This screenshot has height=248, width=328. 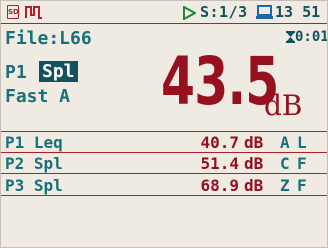 I want to click on channel-label: P1, so click(x=16, y=72).